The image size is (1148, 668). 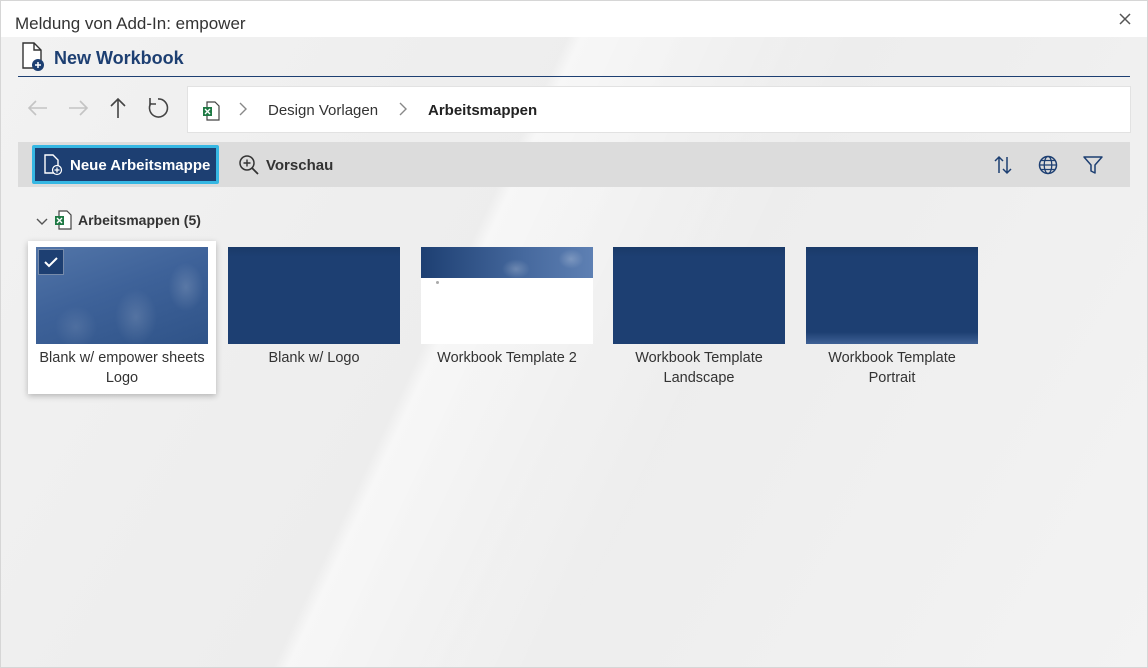 I want to click on template-tile: Blank w/ empower sheets Logo, so click(x=122, y=317).